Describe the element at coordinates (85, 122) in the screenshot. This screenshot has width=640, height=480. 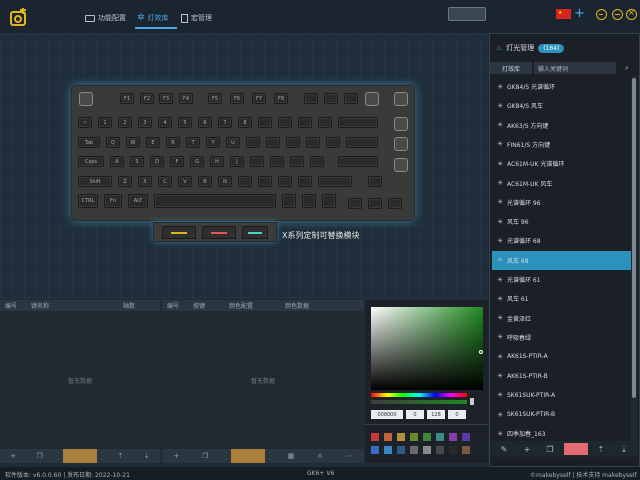
I see `key: ~` at that location.